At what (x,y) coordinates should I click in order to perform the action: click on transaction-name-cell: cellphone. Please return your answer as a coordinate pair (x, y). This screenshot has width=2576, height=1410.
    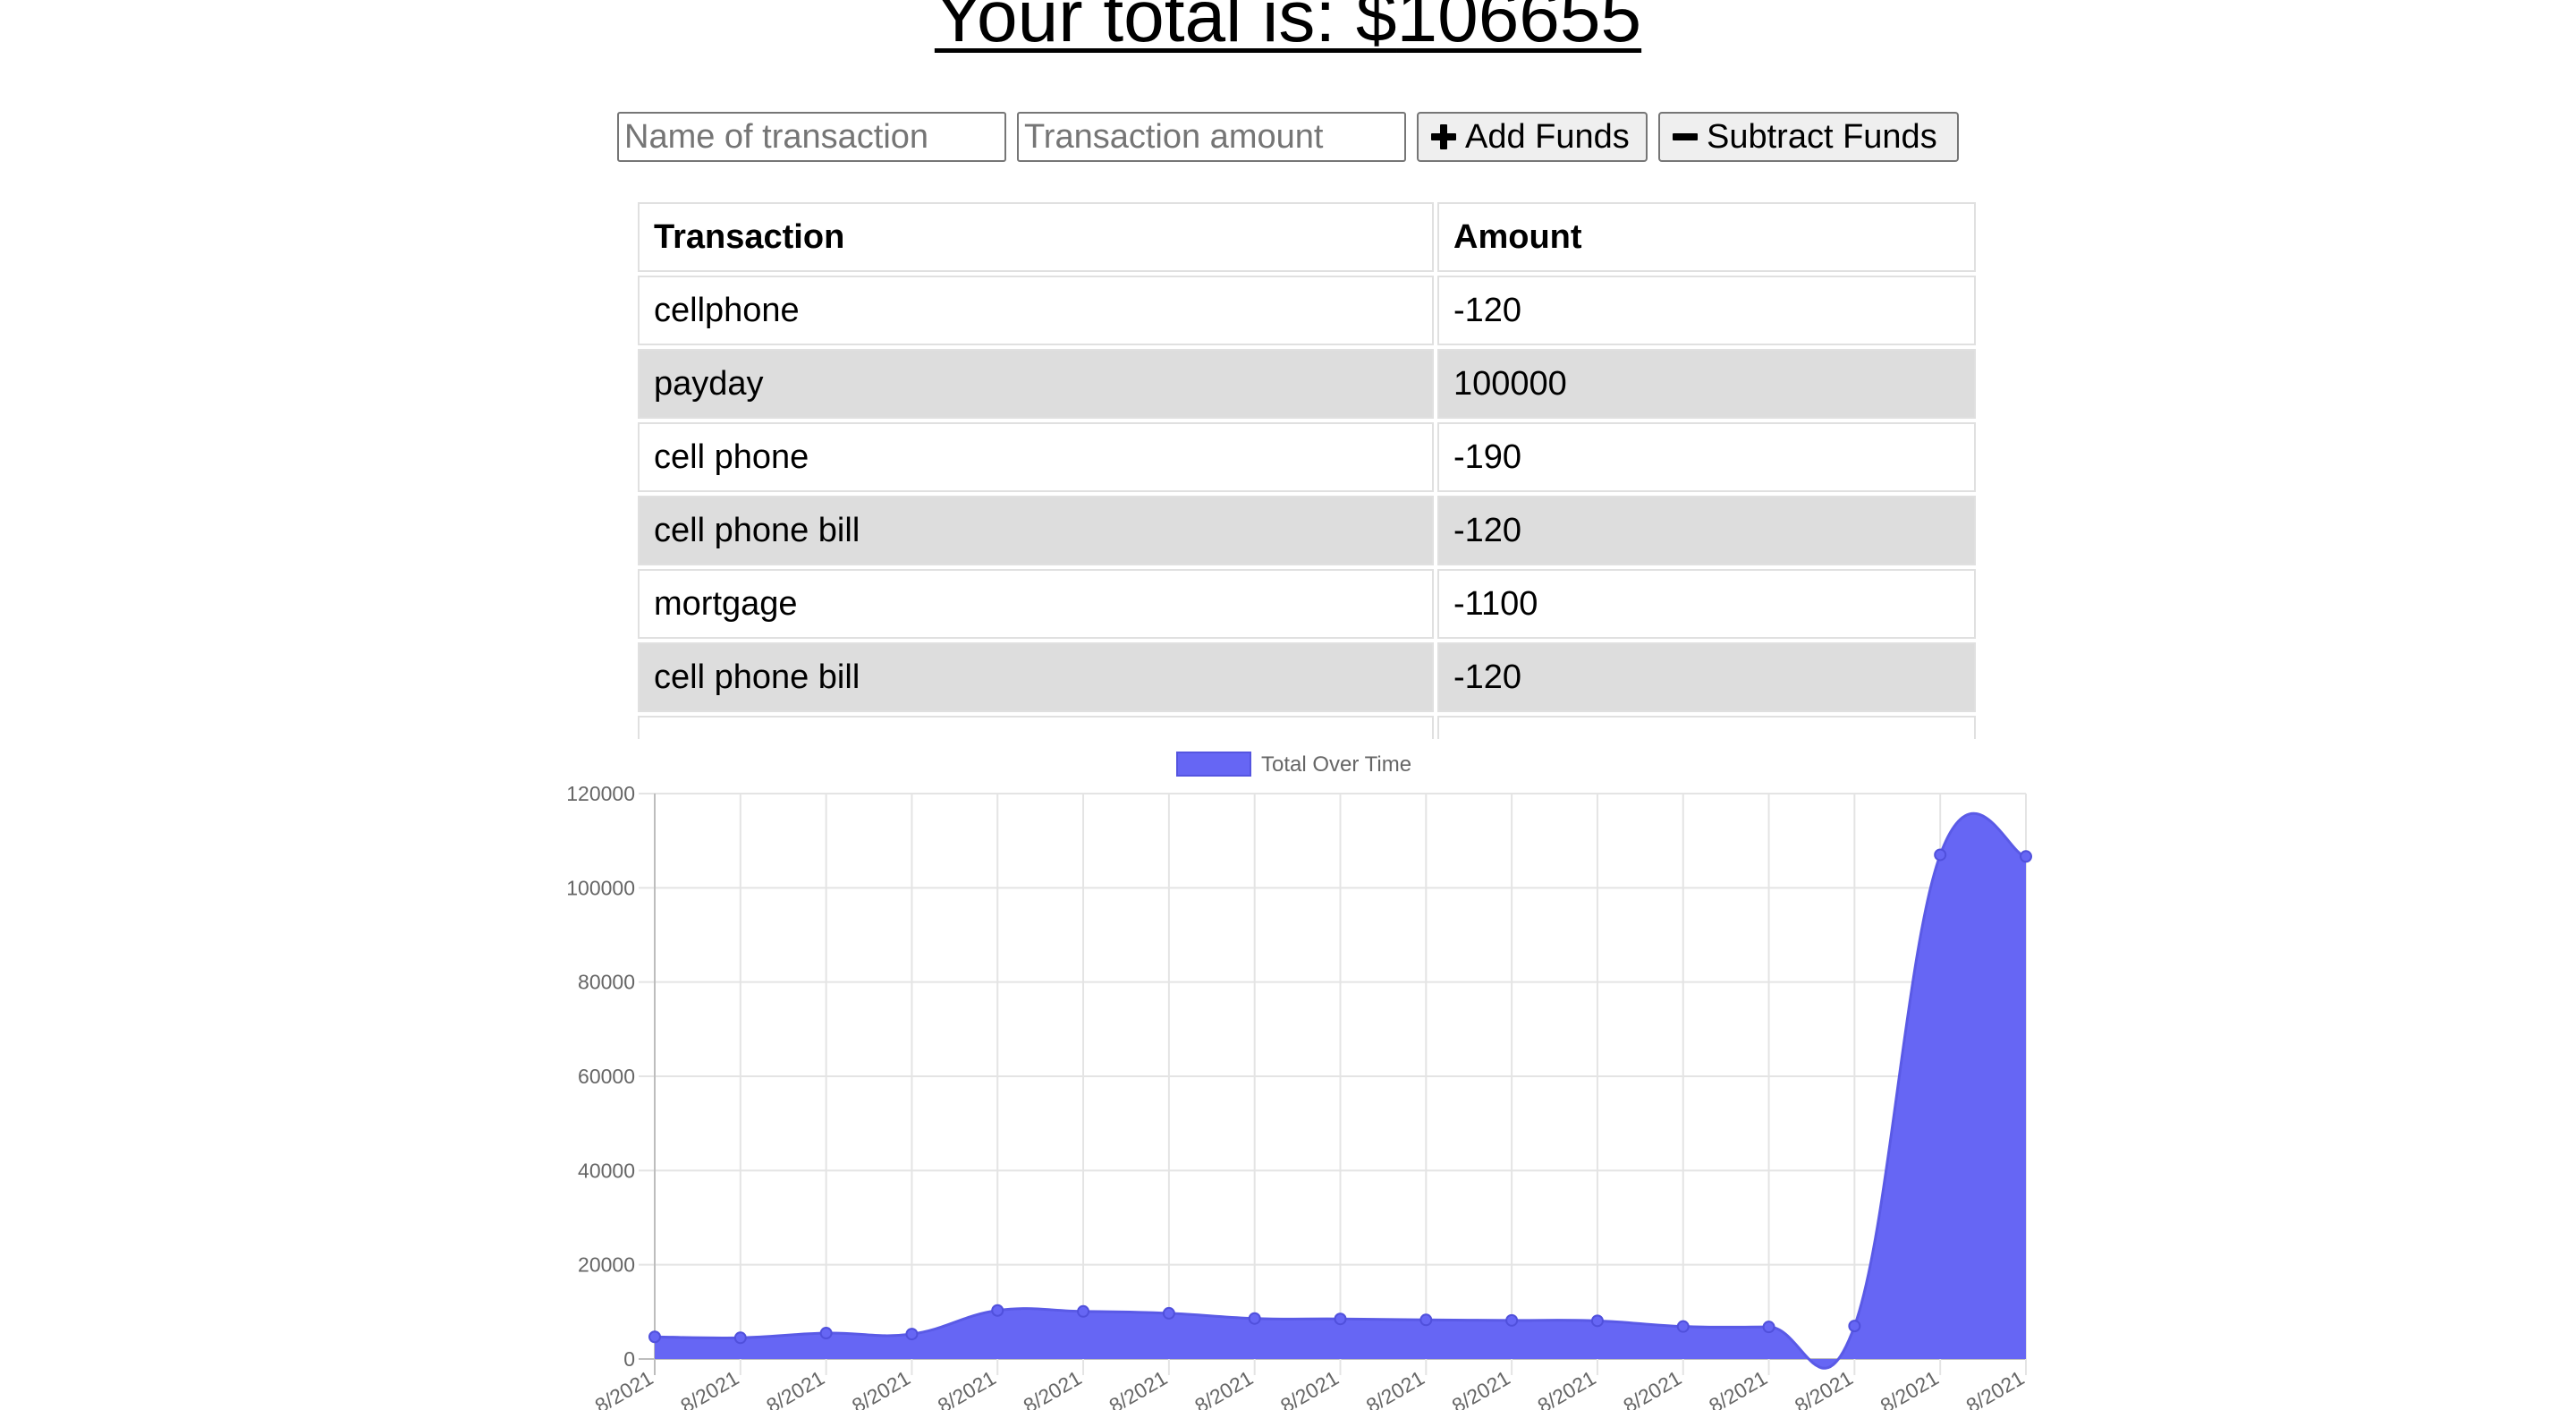
    Looking at the image, I should click on (1036, 310).